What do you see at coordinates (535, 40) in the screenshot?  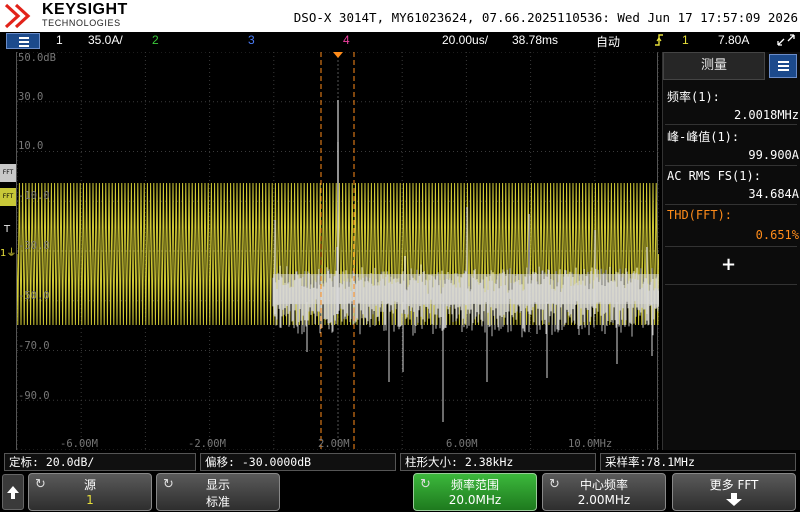 I see `time-delay: 38.78ms` at bounding box center [535, 40].